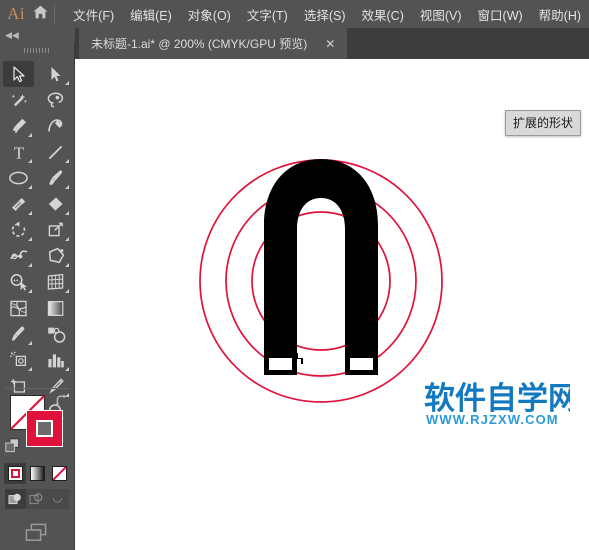 This screenshot has width=589, height=550. Describe the element at coordinates (18, 308) in the screenshot. I see `mesh-tool` at that location.